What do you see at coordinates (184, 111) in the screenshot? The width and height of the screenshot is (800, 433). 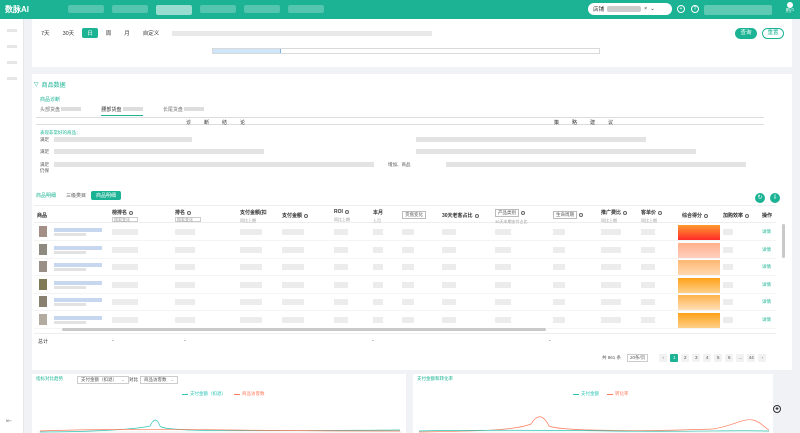 I see `tab-tail-inventory: 长尾货盘` at bounding box center [184, 111].